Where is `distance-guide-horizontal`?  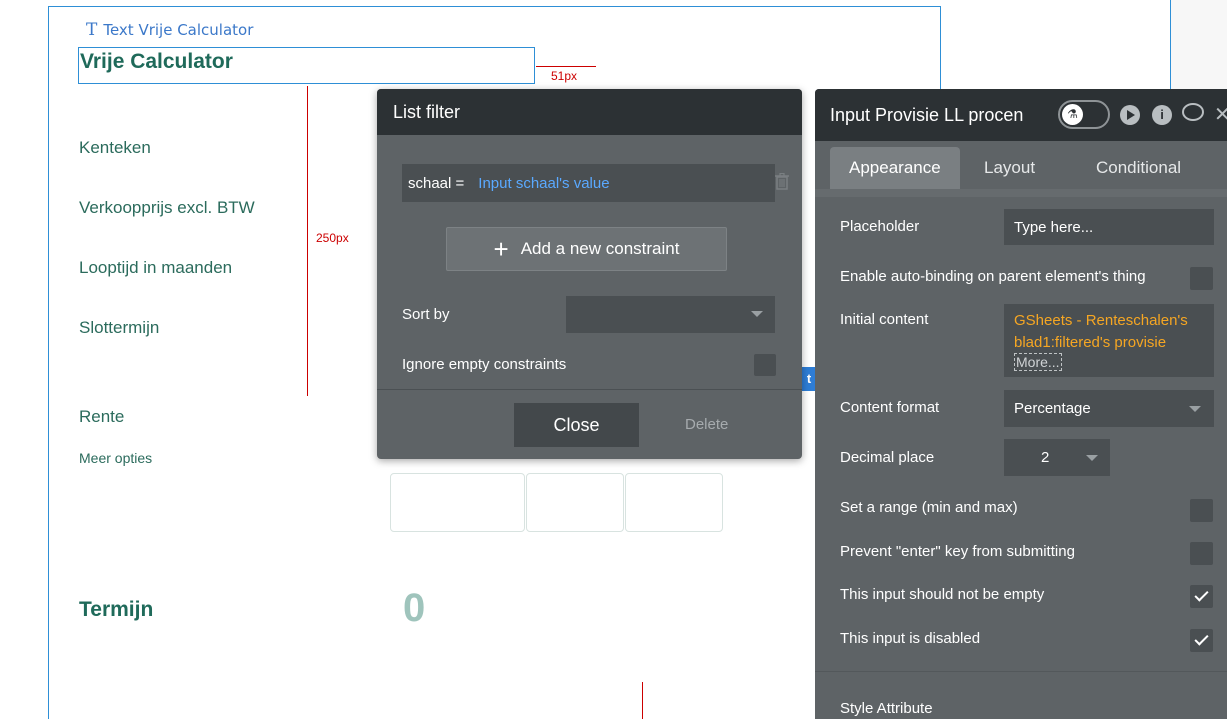
distance-guide-horizontal is located at coordinates (566, 66).